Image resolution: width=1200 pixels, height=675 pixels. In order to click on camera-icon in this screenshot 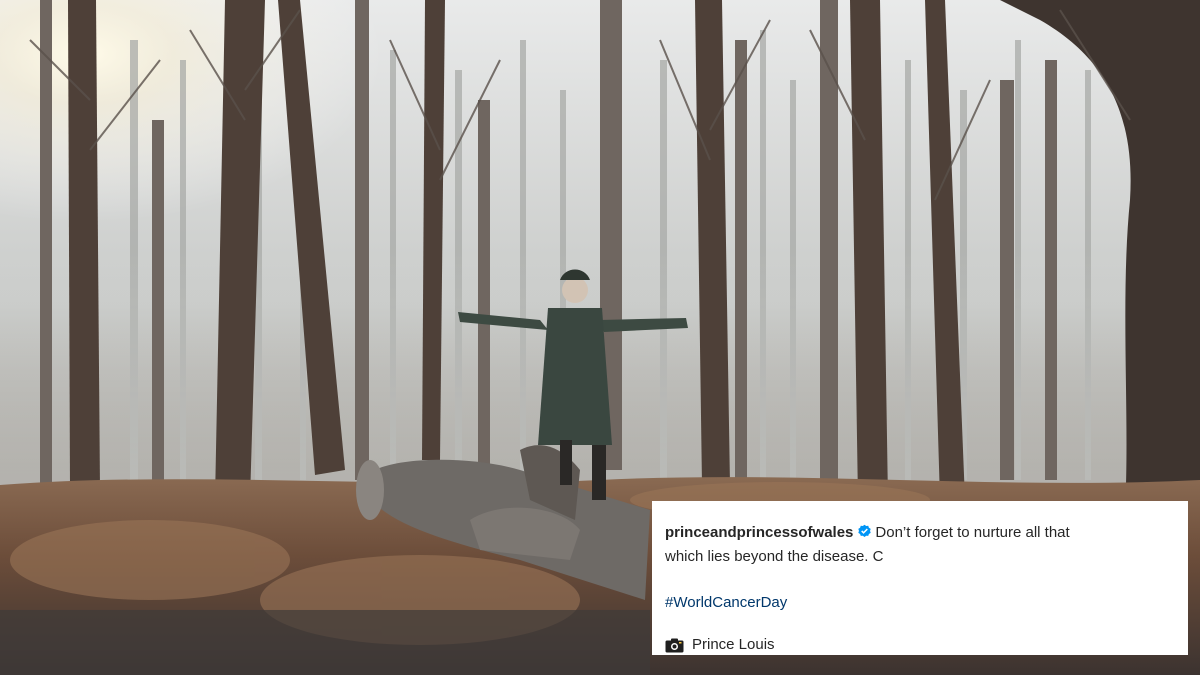, I will do `click(674, 645)`.